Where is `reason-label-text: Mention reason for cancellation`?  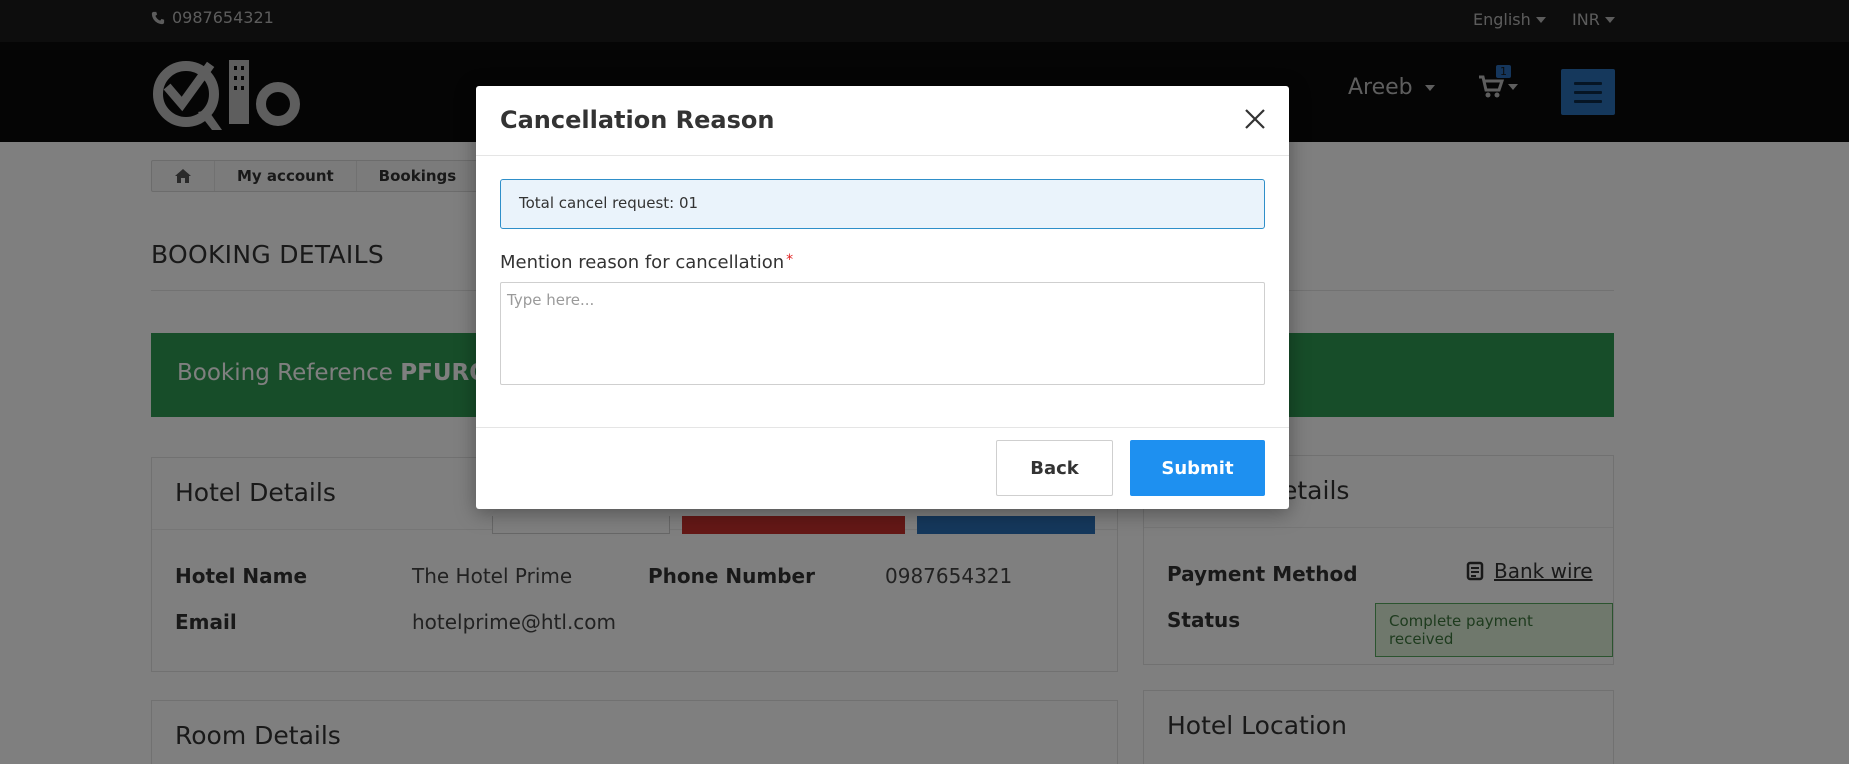 reason-label-text: Mention reason for cancellation is located at coordinates (642, 262).